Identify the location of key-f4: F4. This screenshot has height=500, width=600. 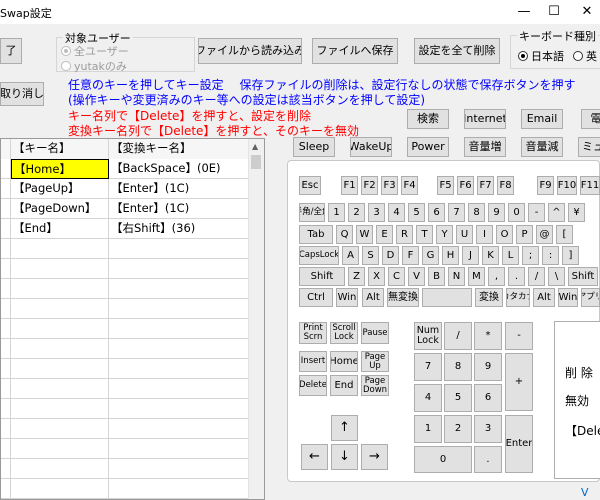
(409, 185).